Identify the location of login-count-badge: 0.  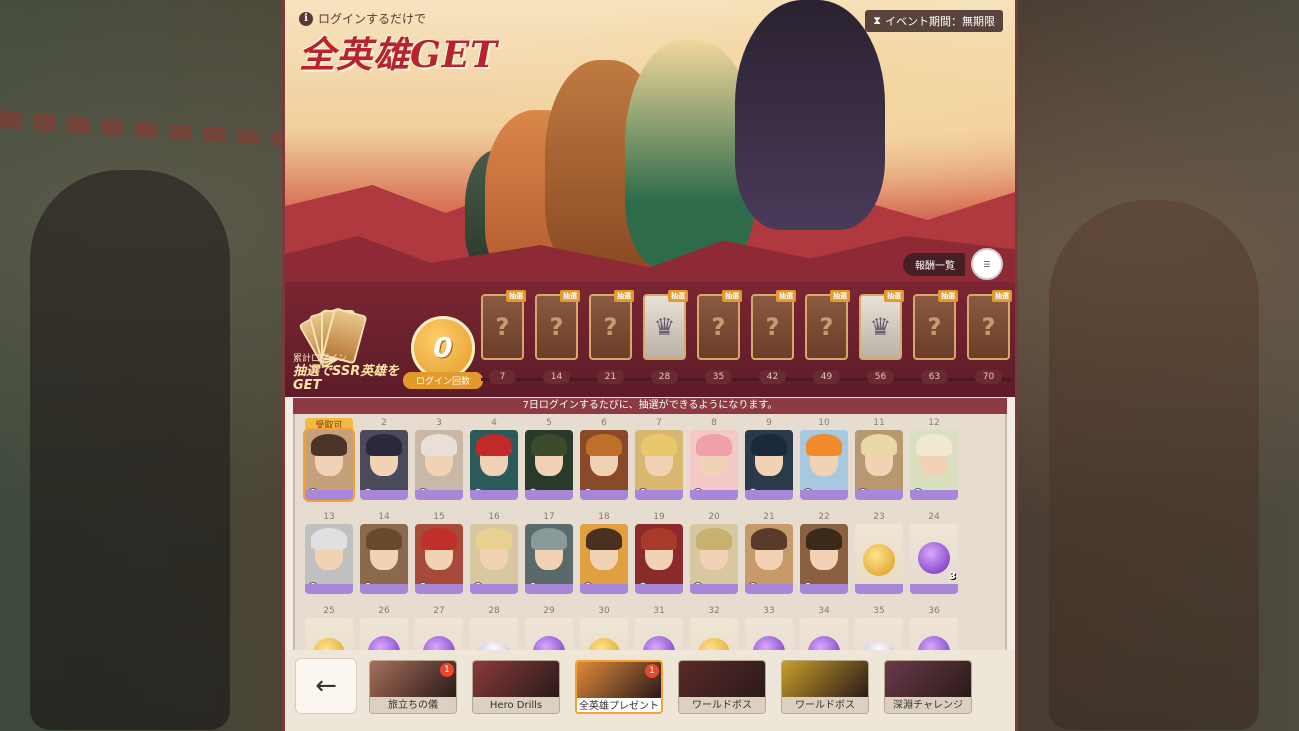
(443, 348).